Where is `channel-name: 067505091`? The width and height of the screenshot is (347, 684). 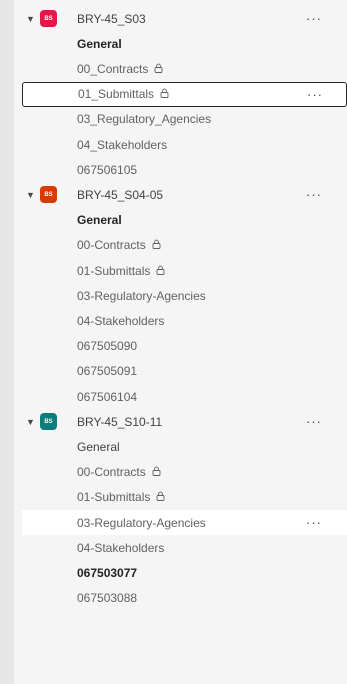 channel-name: 067505091 is located at coordinates (107, 371).